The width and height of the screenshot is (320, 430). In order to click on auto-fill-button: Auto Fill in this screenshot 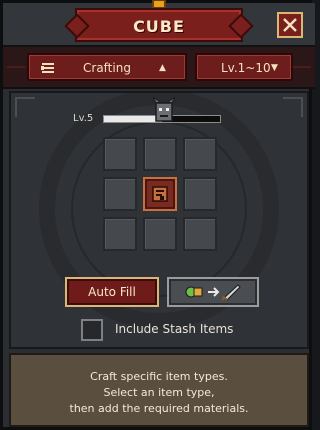, I will do `click(112, 292)`.